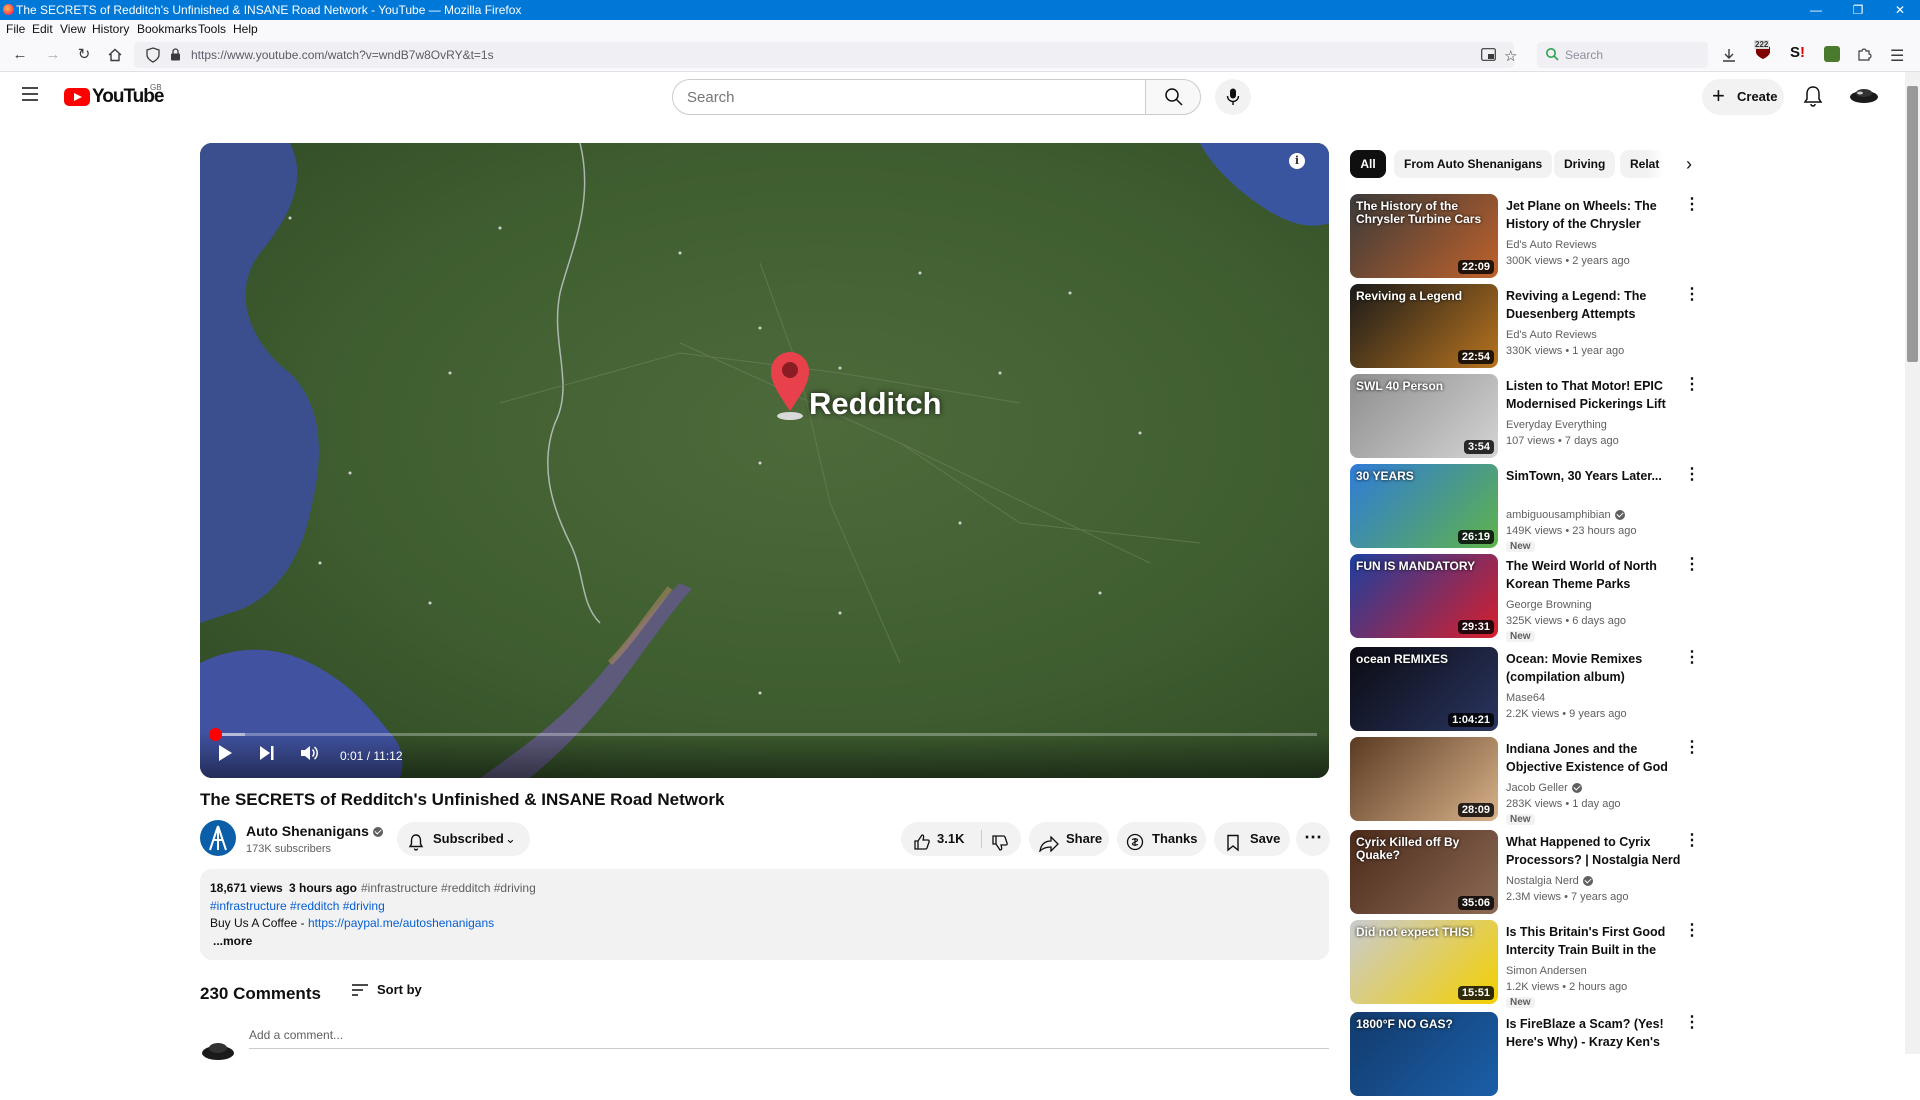  What do you see at coordinates (232, 941) in the screenshot?
I see `show-more-link: ...more` at bounding box center [232, 941].